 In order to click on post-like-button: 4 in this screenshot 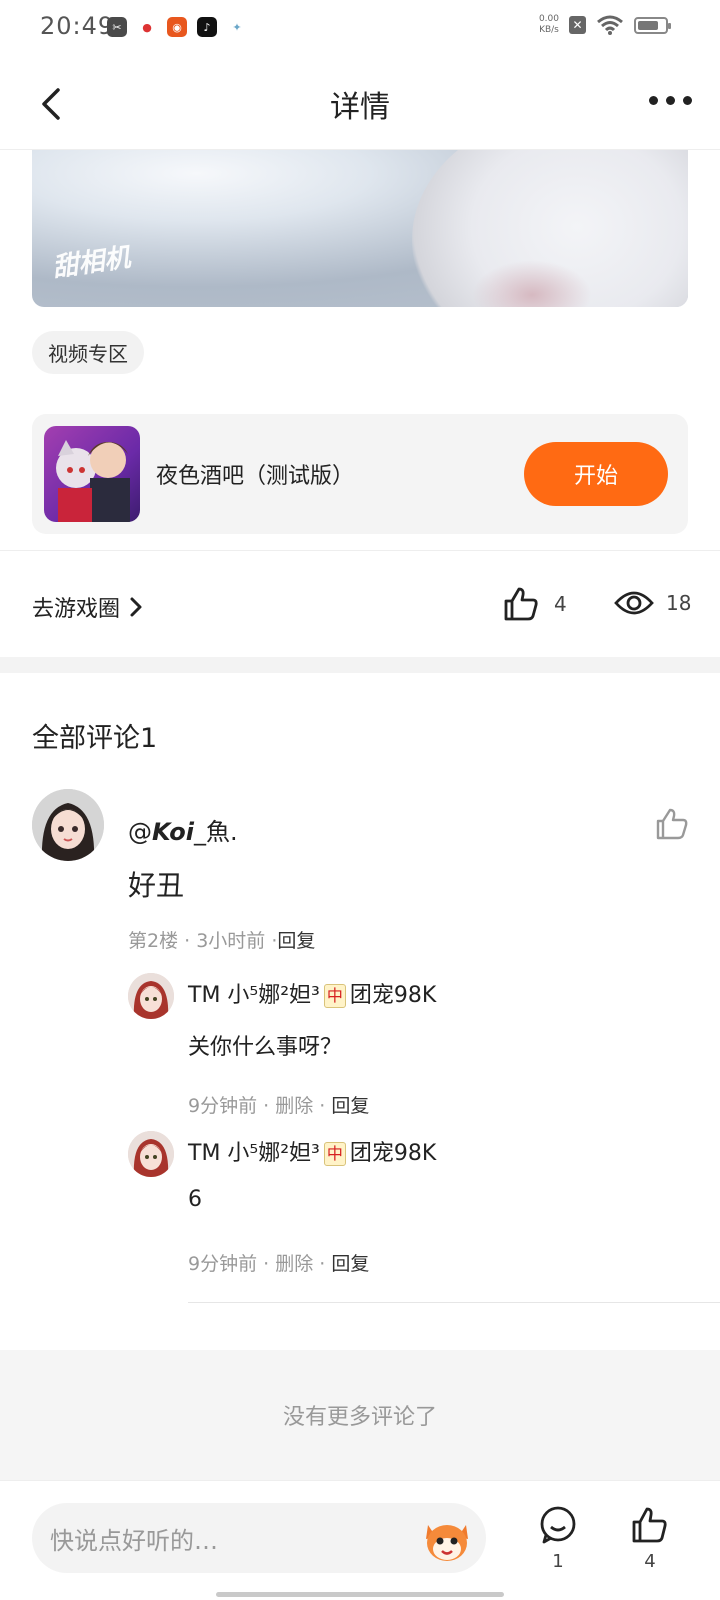, I will do `click(534, 604)`.